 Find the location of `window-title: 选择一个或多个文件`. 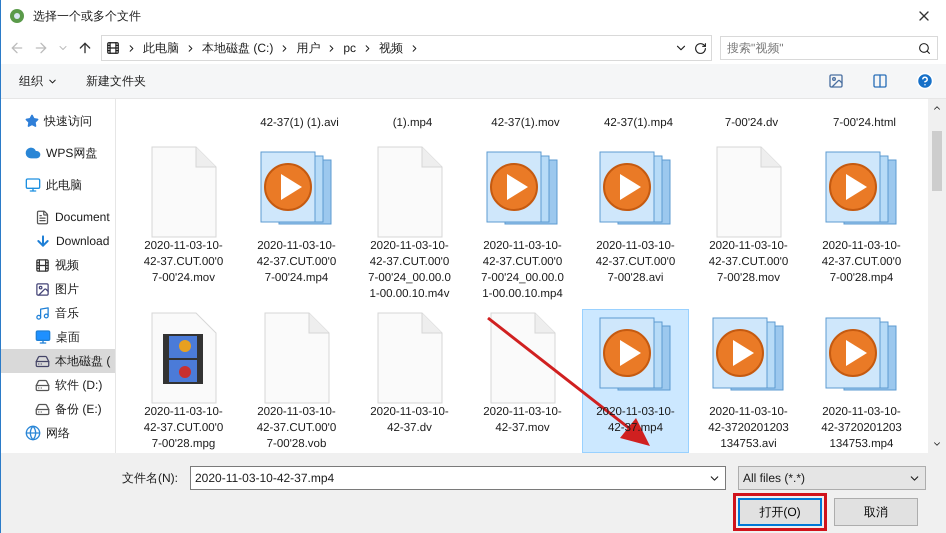

window-title: 选择一个或多个文件 is located at coordinates (87, 16).